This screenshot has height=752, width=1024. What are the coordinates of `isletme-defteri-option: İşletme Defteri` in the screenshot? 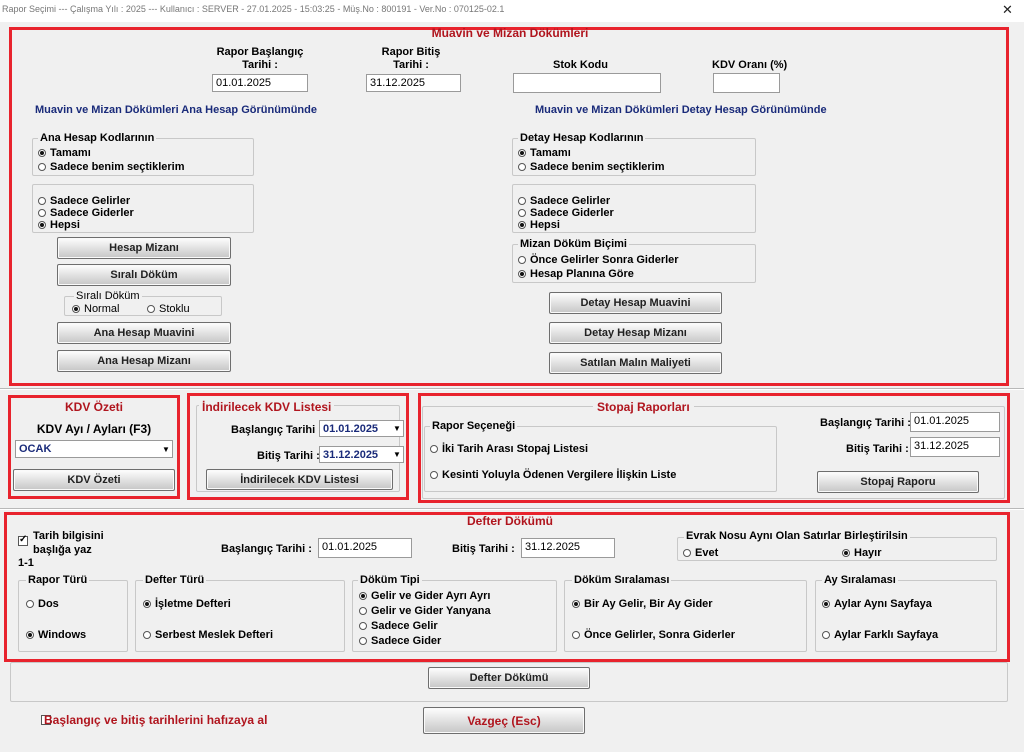 It's located at (187, 604).